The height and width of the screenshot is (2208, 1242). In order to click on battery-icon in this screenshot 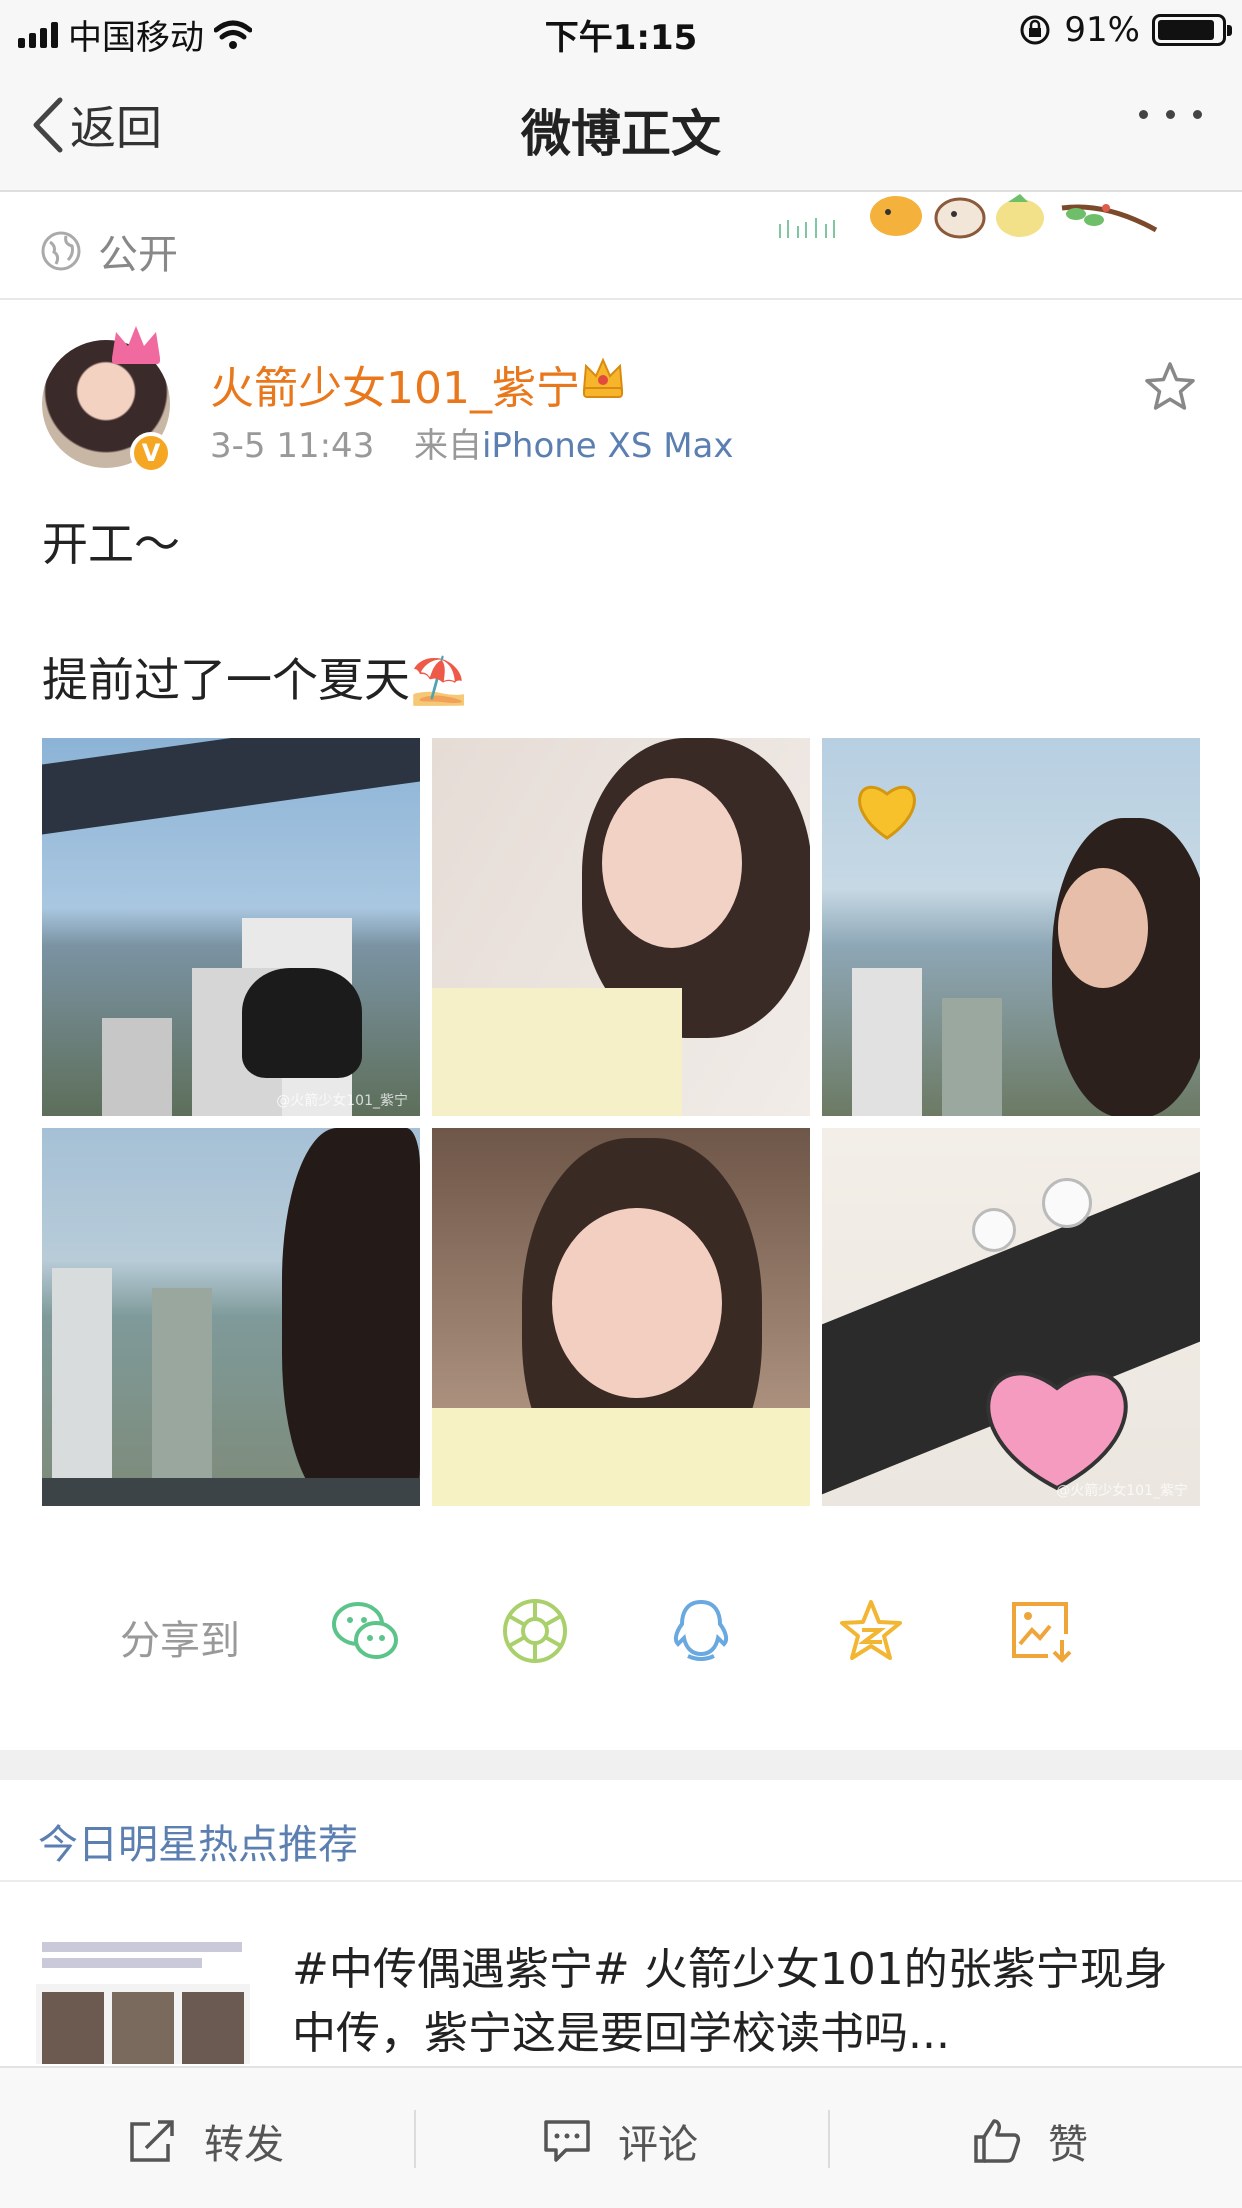, I will do `click(1192, 30)`.